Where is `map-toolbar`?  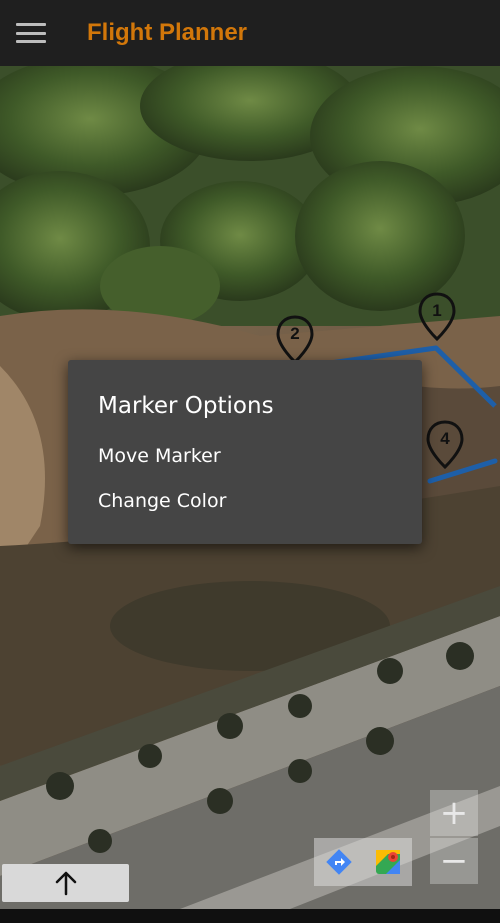 map-toolbar is located at coordinates (363, 862).